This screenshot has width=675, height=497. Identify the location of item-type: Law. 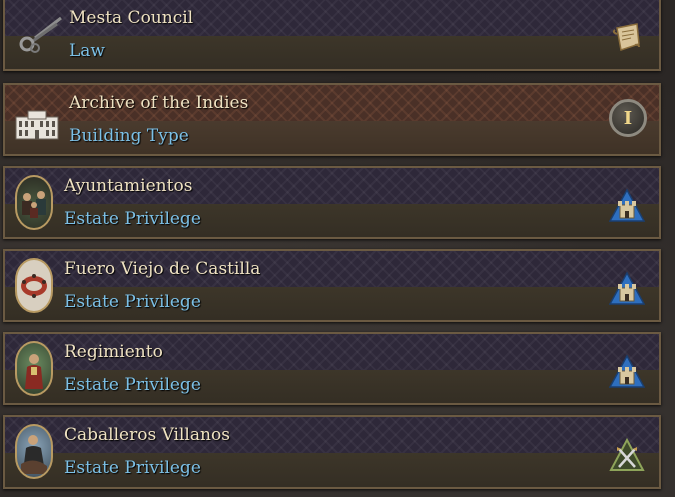
(87, 51).